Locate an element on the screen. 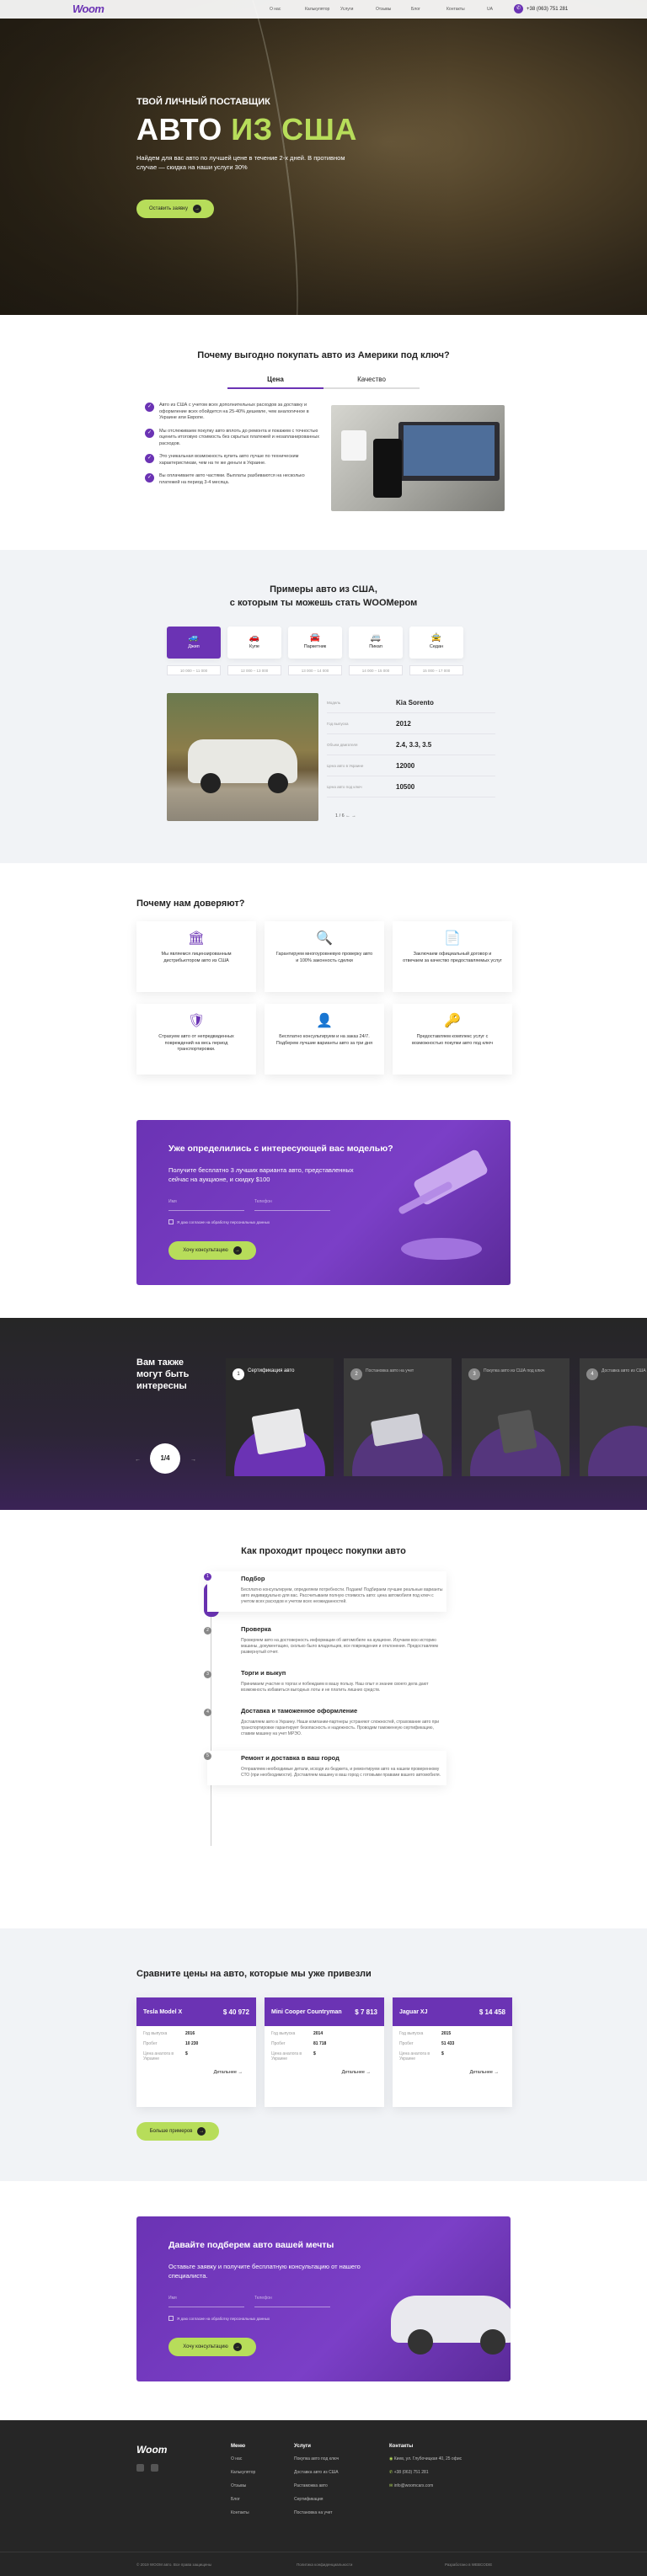 The width and height of the screenshot is (647, 2576). row-key: Цена аналога в Украине is located at coordinates (286, 2056).